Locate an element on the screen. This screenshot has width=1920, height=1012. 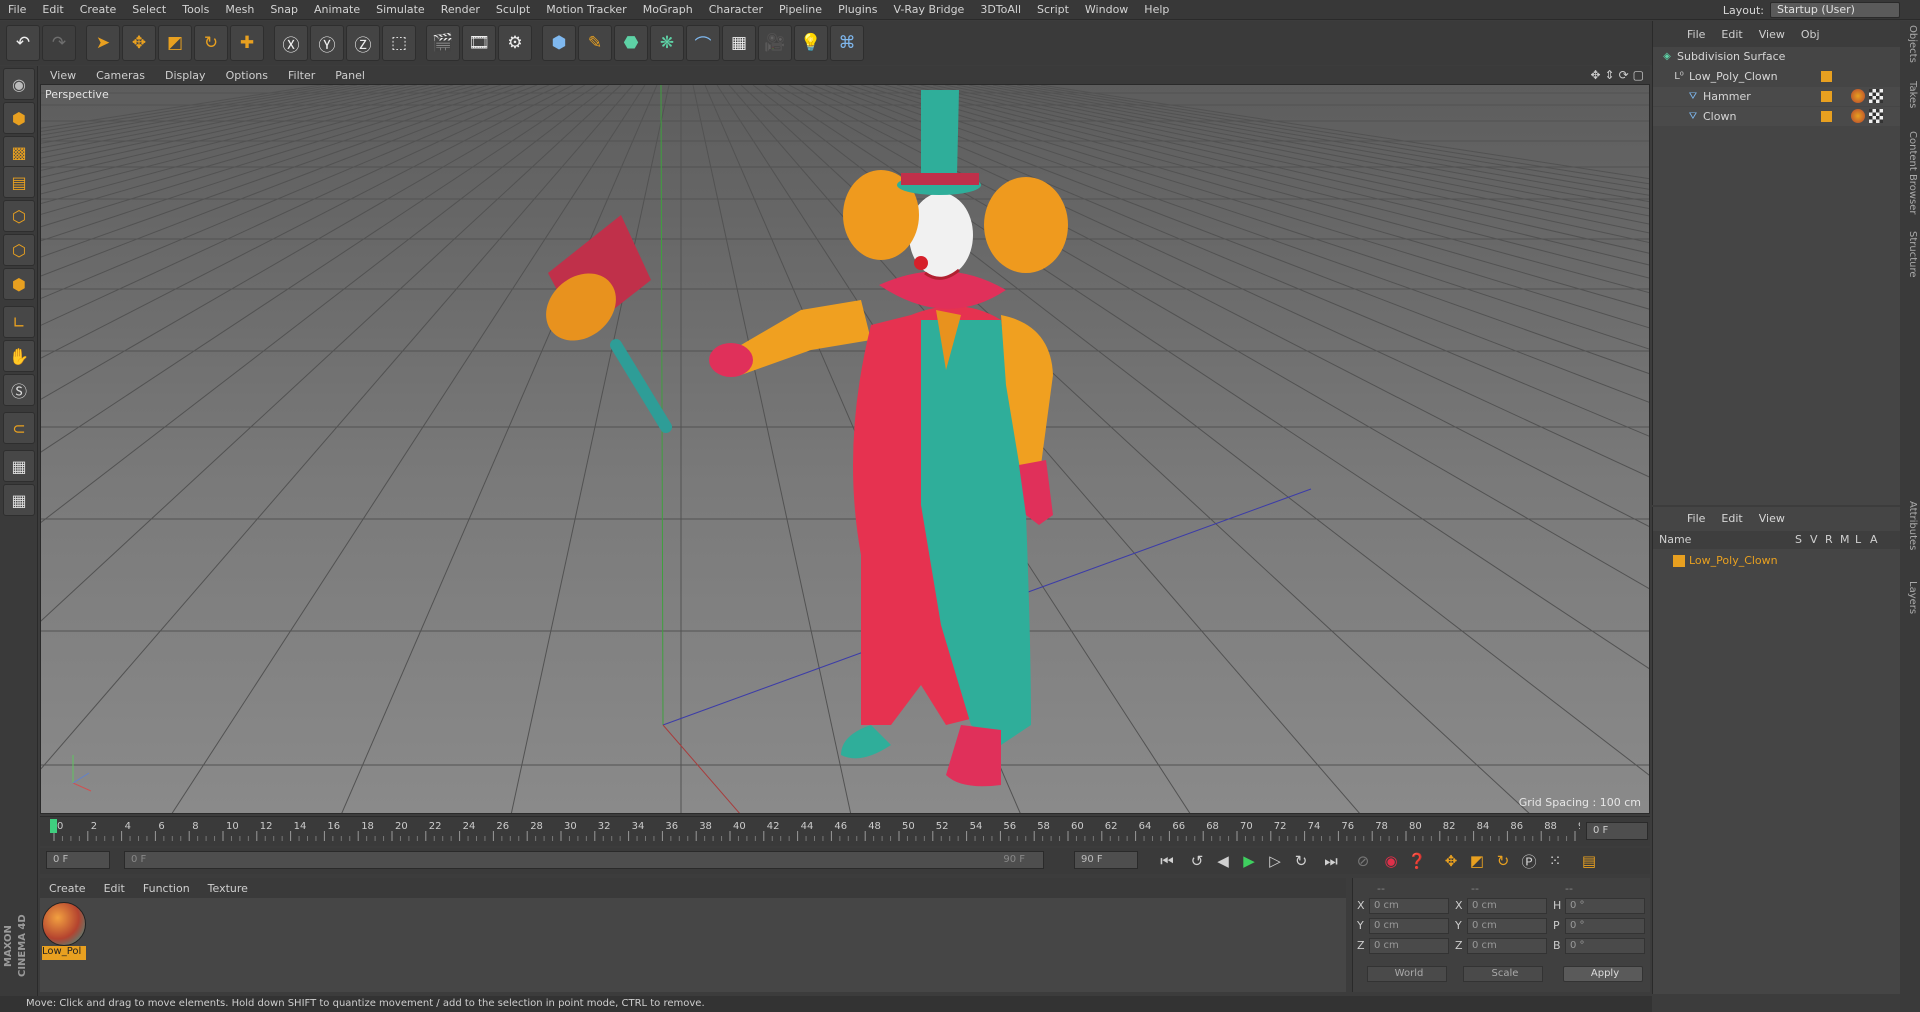
right-tab-attributes: Attributes is located at coordinates (1910, 525).